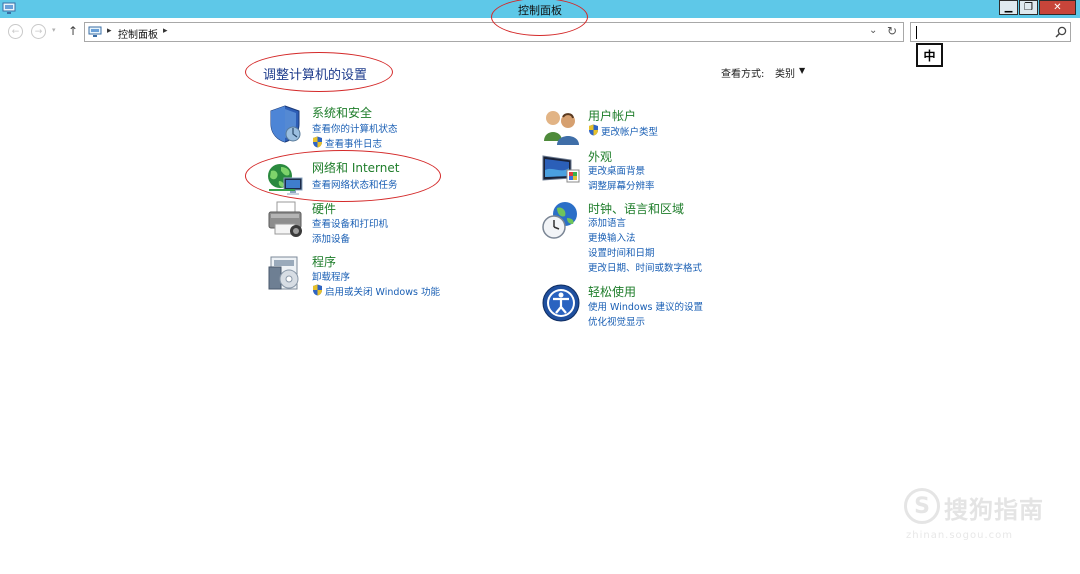 Image resolution: width=1080 pixels, height=574 pixels. What do you see at coordinates (630, 132) in the screenshot?
I see `link-label: 更改帐户类型` at bounding box center [630, 132].